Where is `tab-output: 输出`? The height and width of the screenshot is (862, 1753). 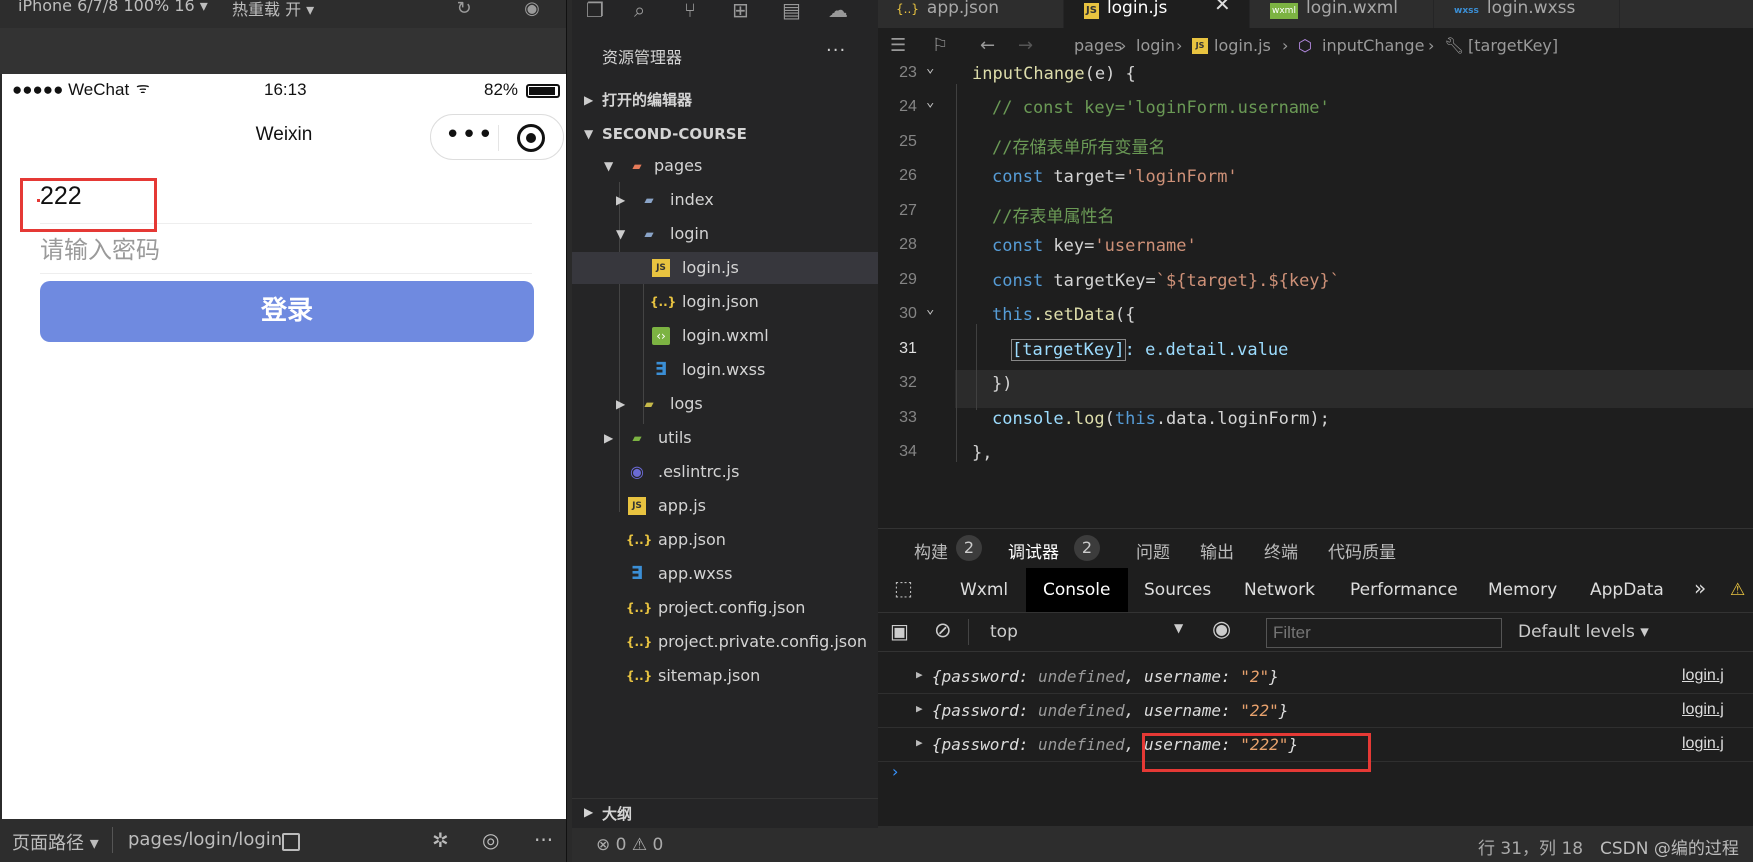
tab-output: 输出 is located at coordinates (1217, 550).